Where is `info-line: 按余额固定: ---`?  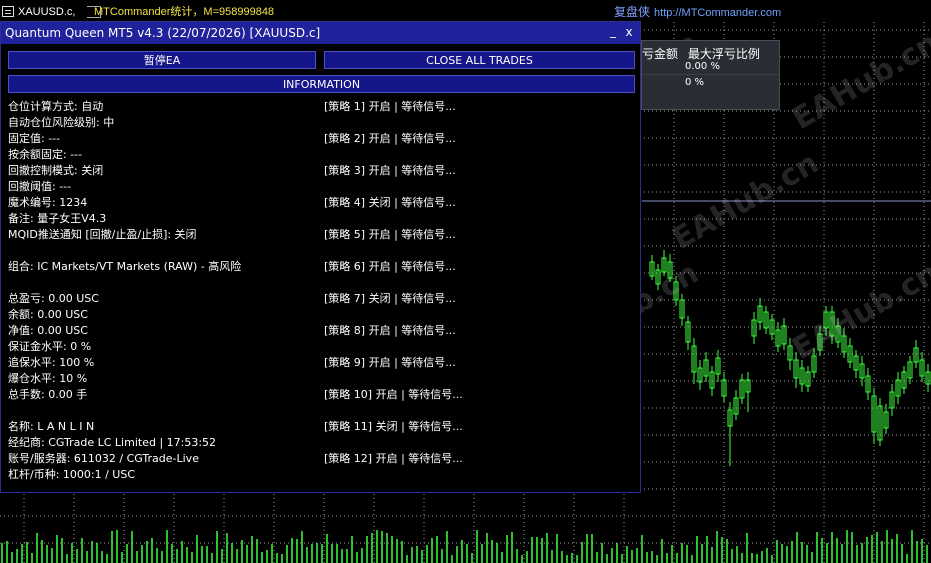
info-line: 按余额固定: --- is located at coordinates (45, 154).